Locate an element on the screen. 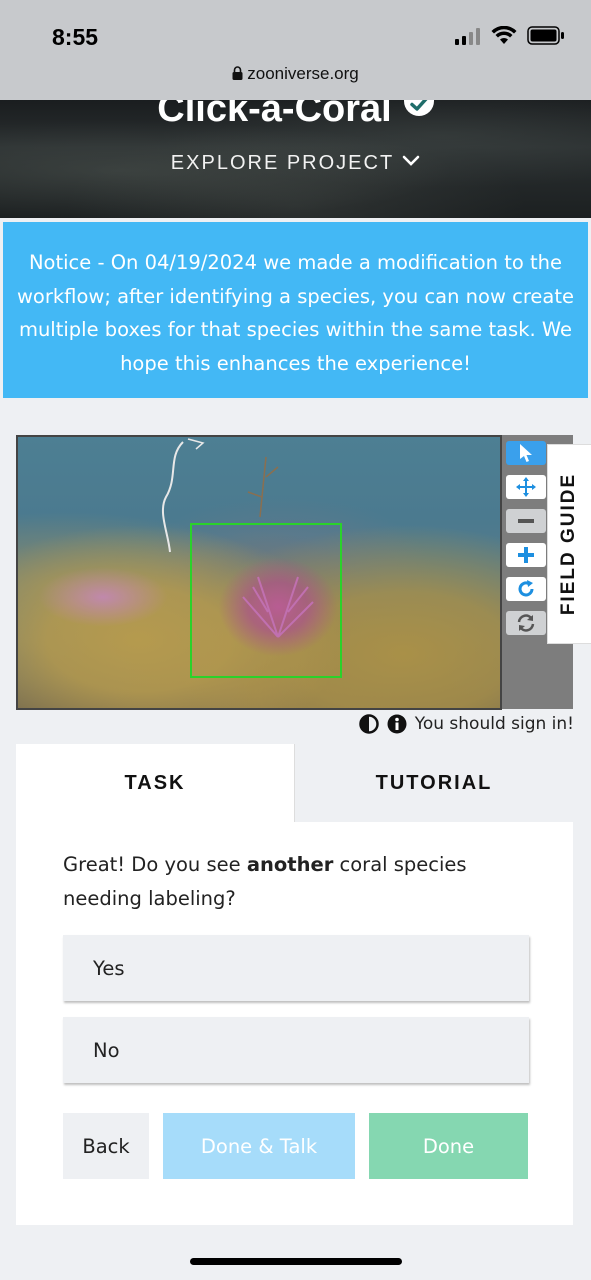 The width and height of the screenshot is (591, 1280). zoom-out-icon is located at coordinates (526, 521).